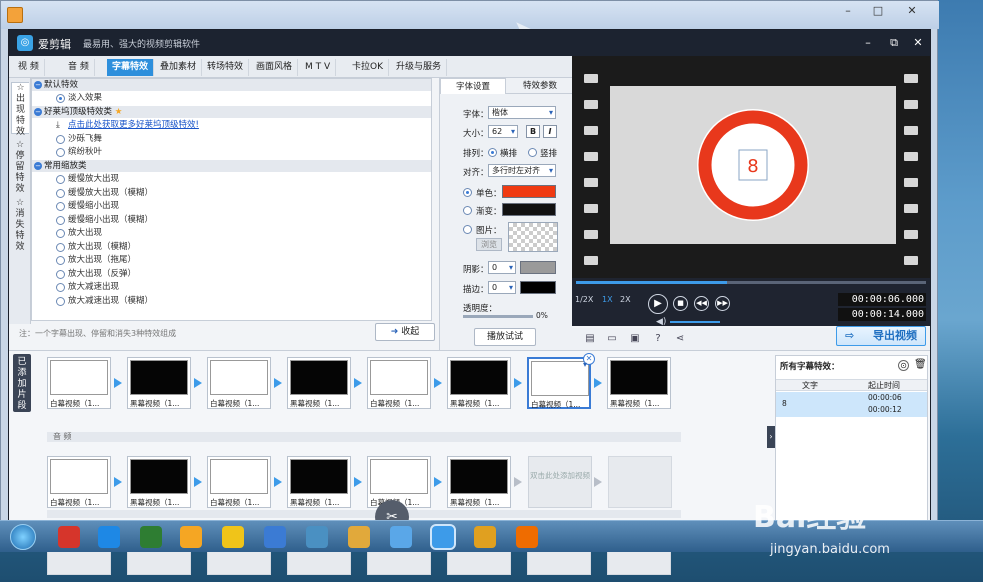  Describe the element at coordinates (96, 274) in the screenshot. I see `effect-item: 放大出现（反弹）` at that location.